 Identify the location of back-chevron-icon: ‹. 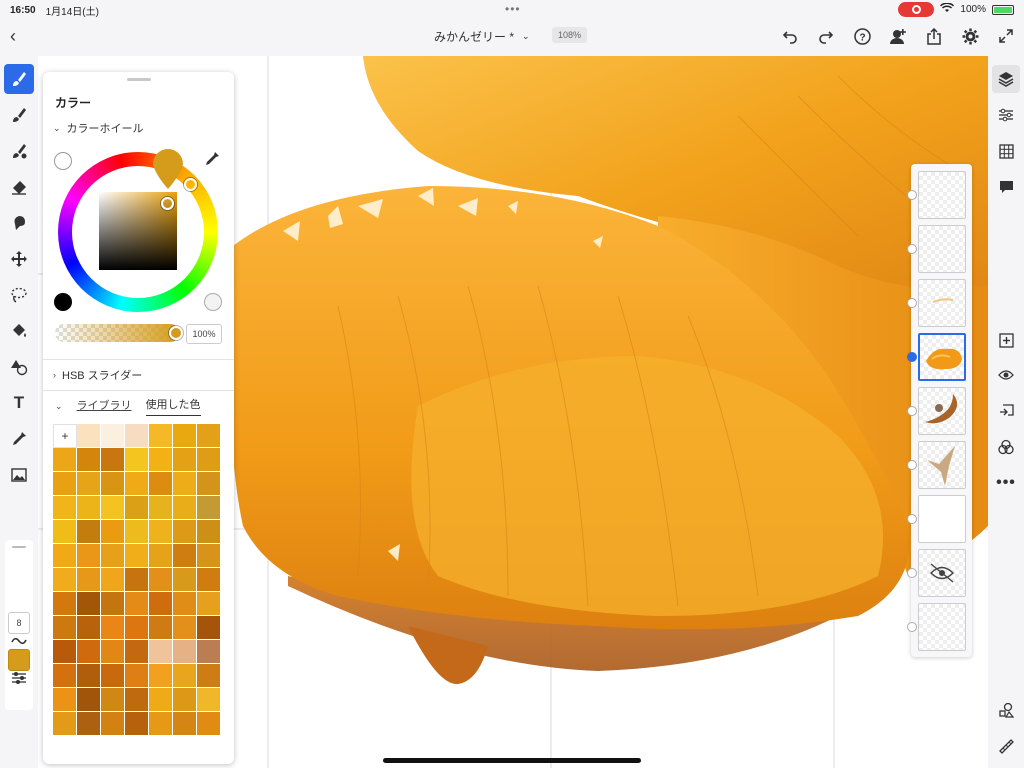
(20, 36).